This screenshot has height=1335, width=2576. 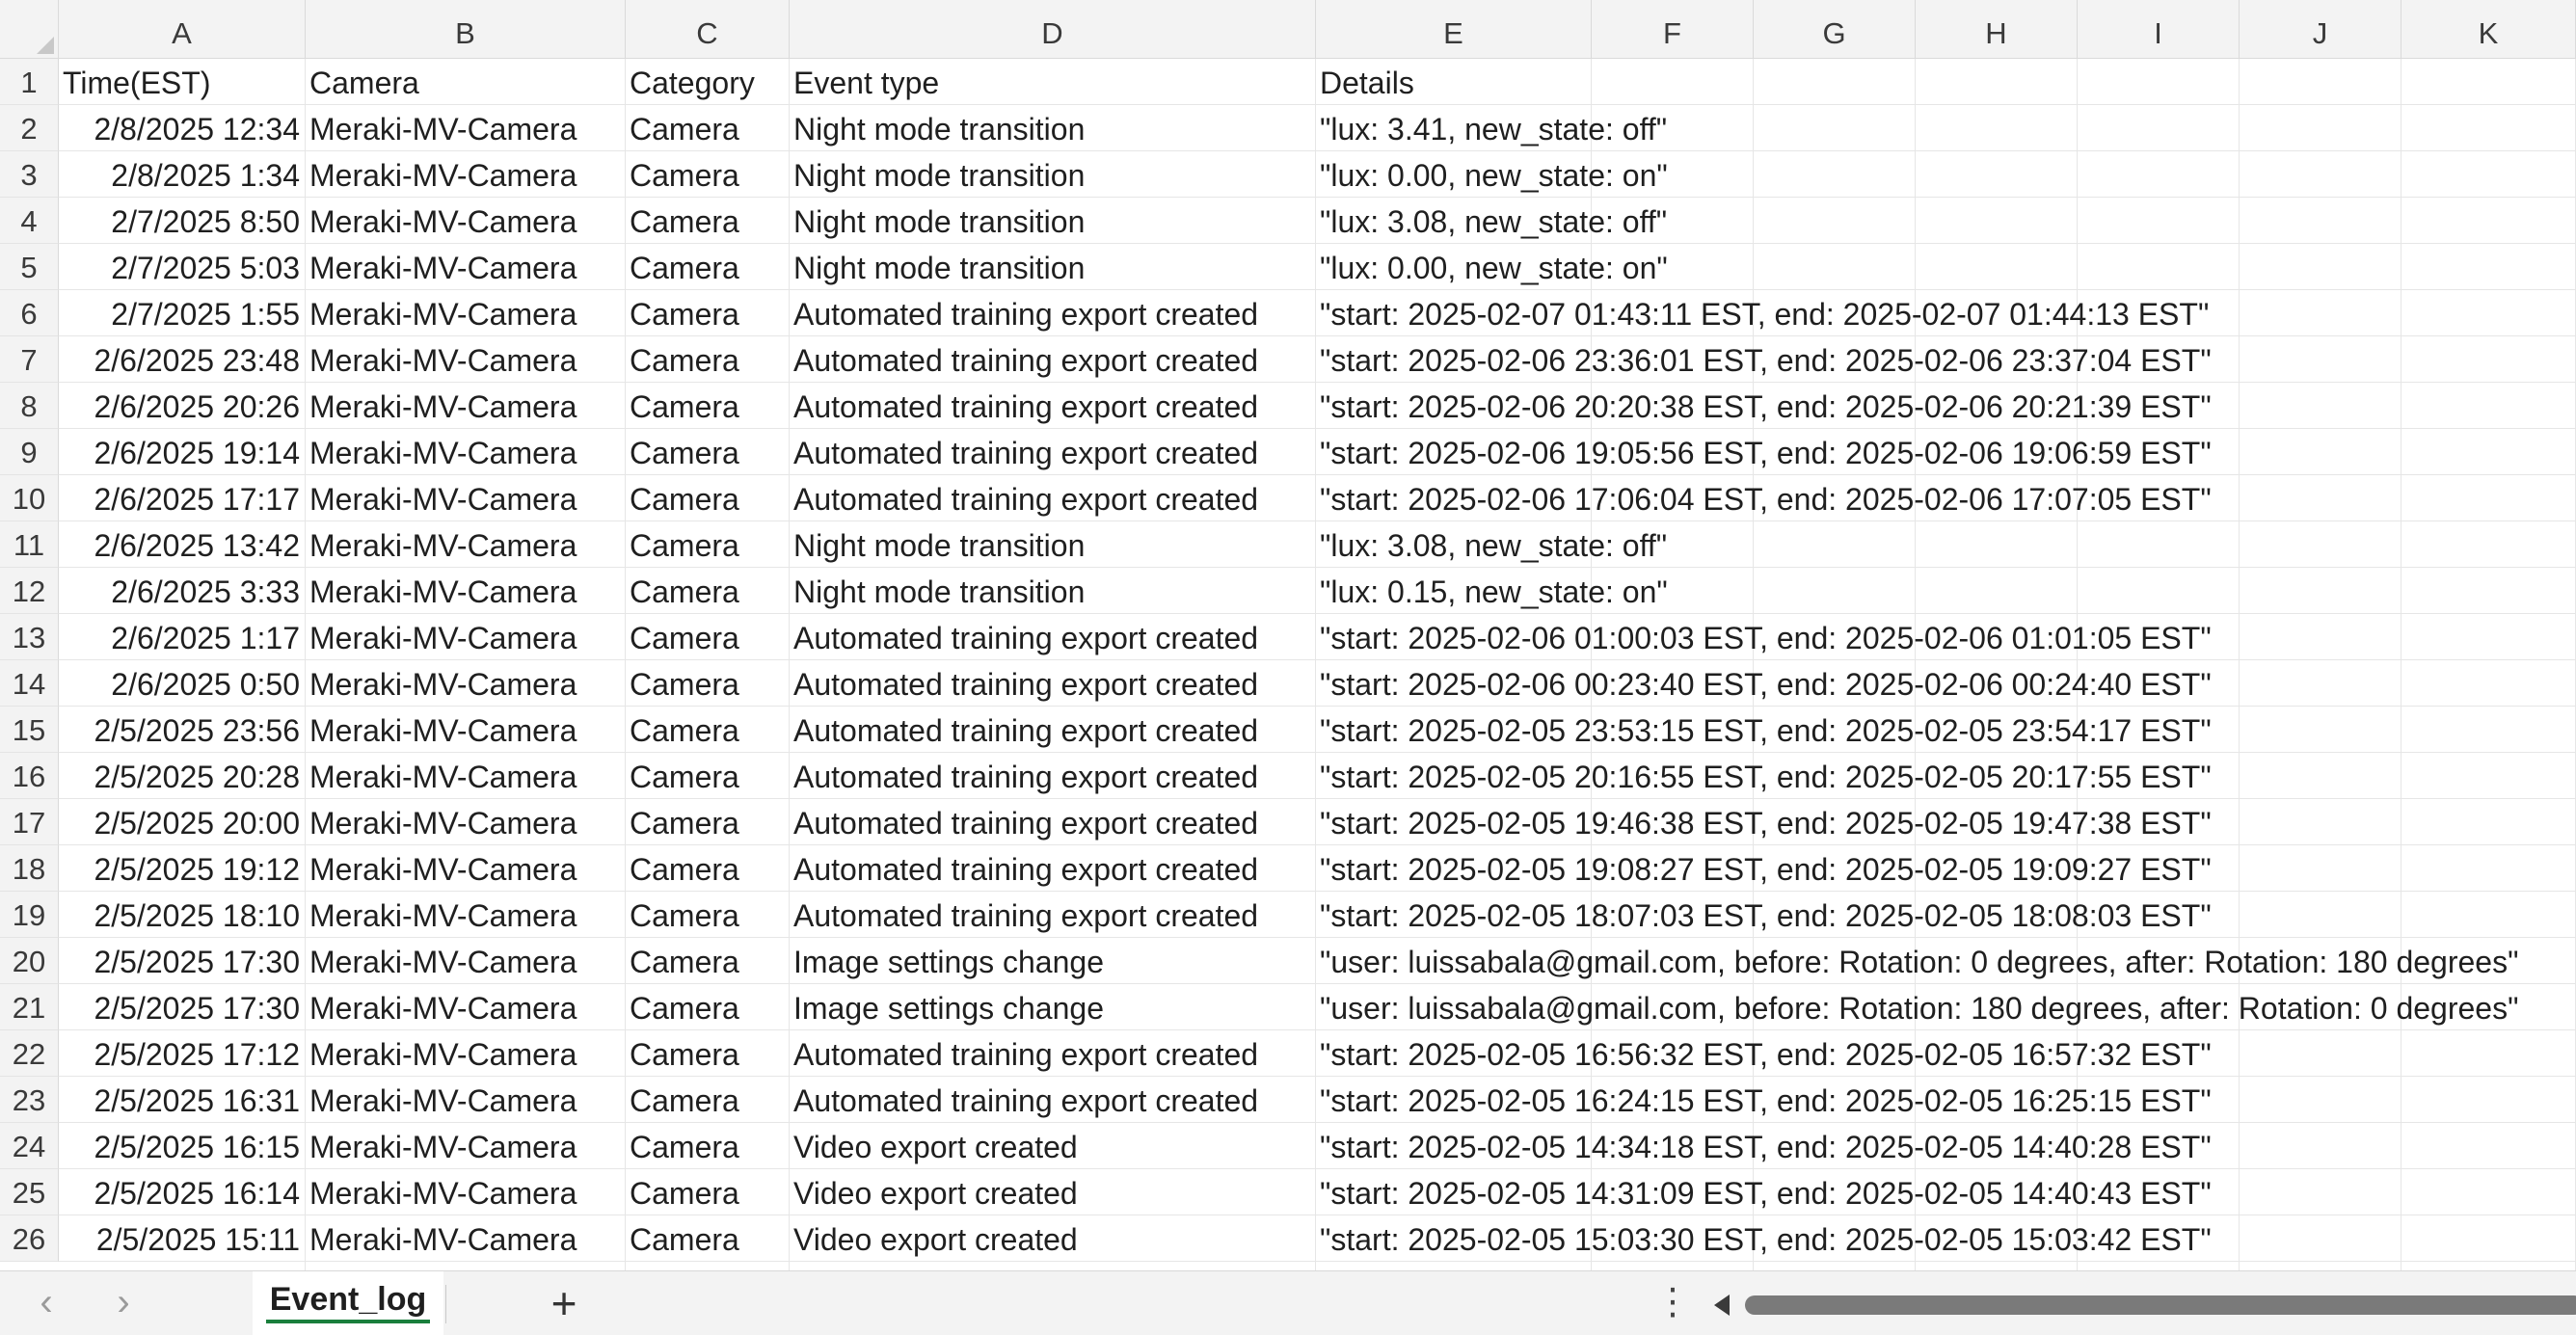 What do you see at coordinates (182, 313) in the screenshot?
I see `time-cell: 2/7/2025 1:55` at bounding box center [182, 313].